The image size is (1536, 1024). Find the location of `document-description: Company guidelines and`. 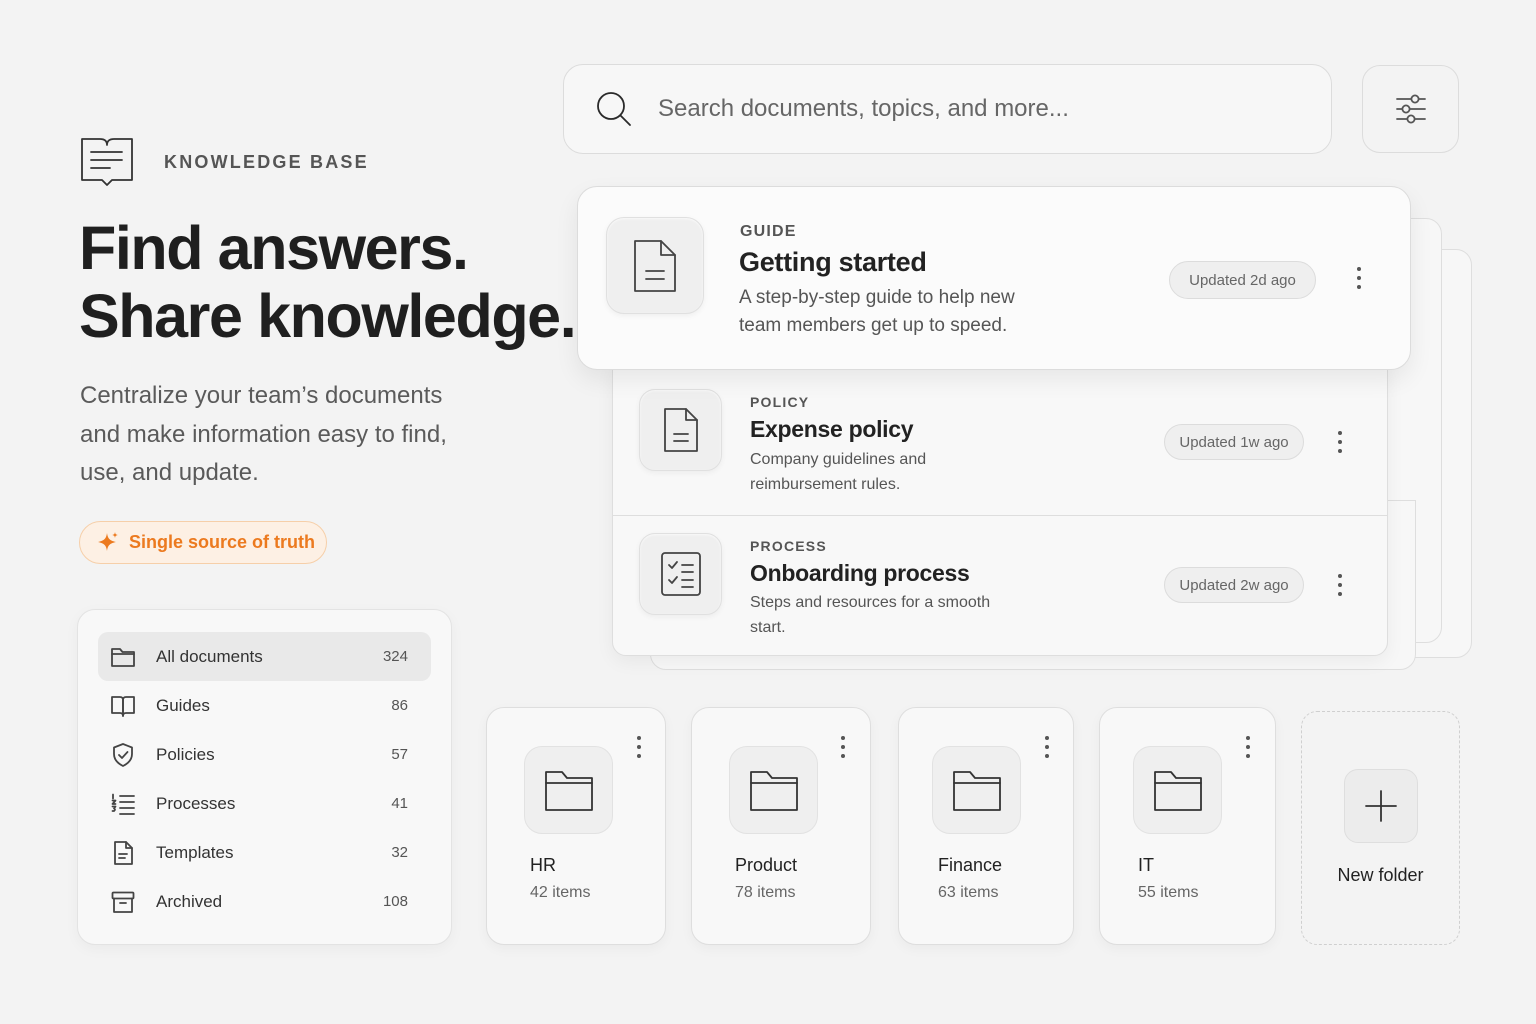

document-description: Company guidelines and is located at coordinates (838, 459).